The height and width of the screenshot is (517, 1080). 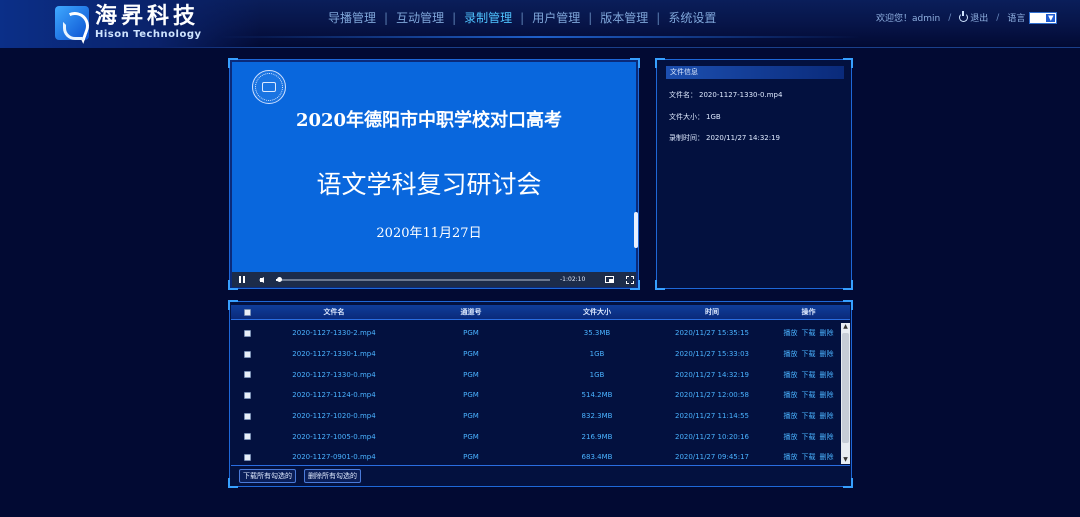 What do you see at coordinates (686, 138) in the screenshot?
I see `record-time-label: 录制时间：` at bounding box center [686, 138].